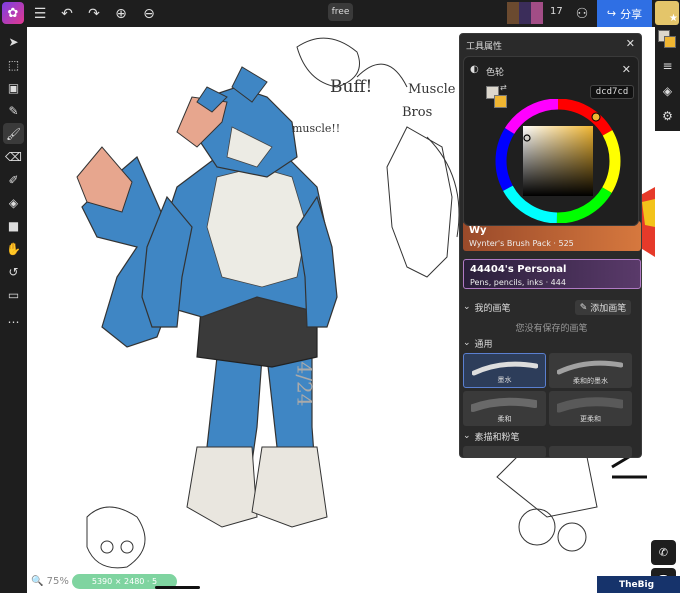 The image size is (680, 593). I want to click on right-toolbar: ≡ ◈ ⚙, so click(667, 79).